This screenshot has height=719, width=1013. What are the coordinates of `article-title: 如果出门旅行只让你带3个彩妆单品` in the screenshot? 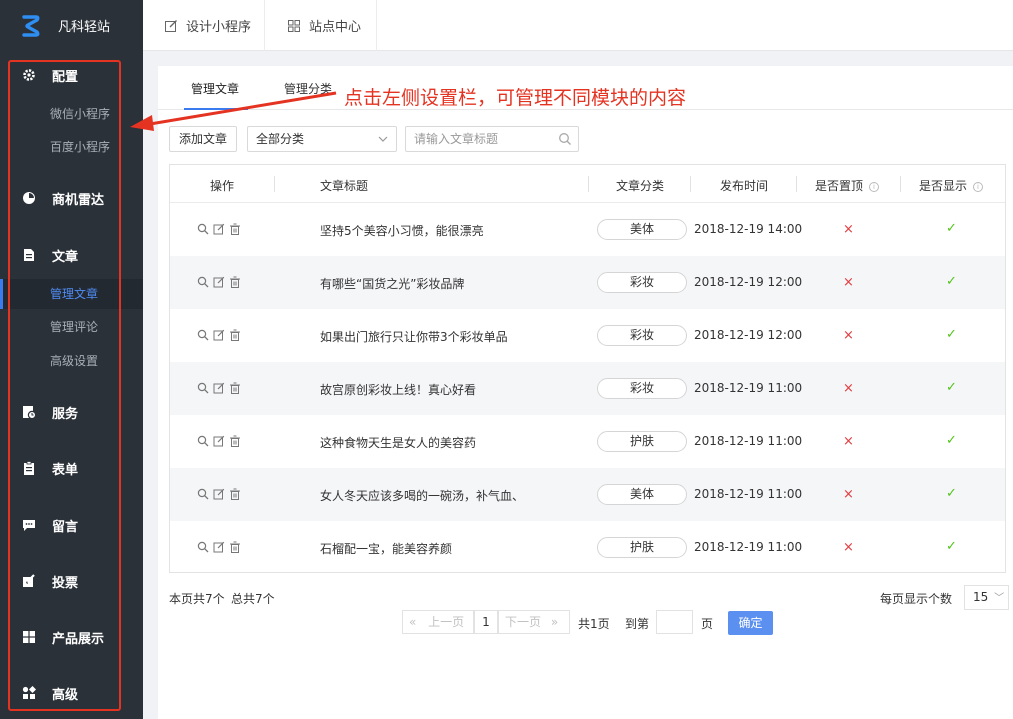 It's located at (414, 336).